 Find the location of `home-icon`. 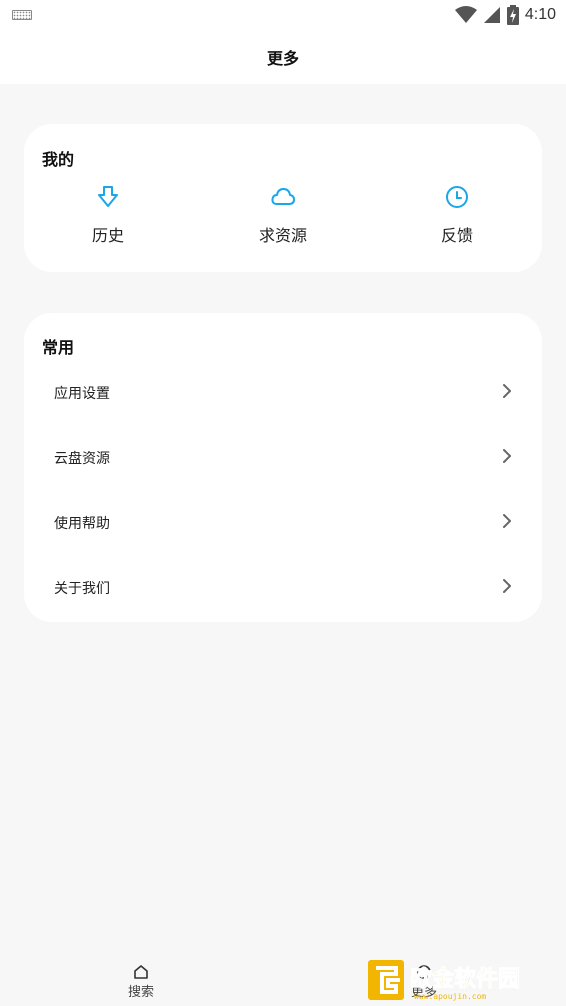

home-icon is located at coordinates (141, 972).